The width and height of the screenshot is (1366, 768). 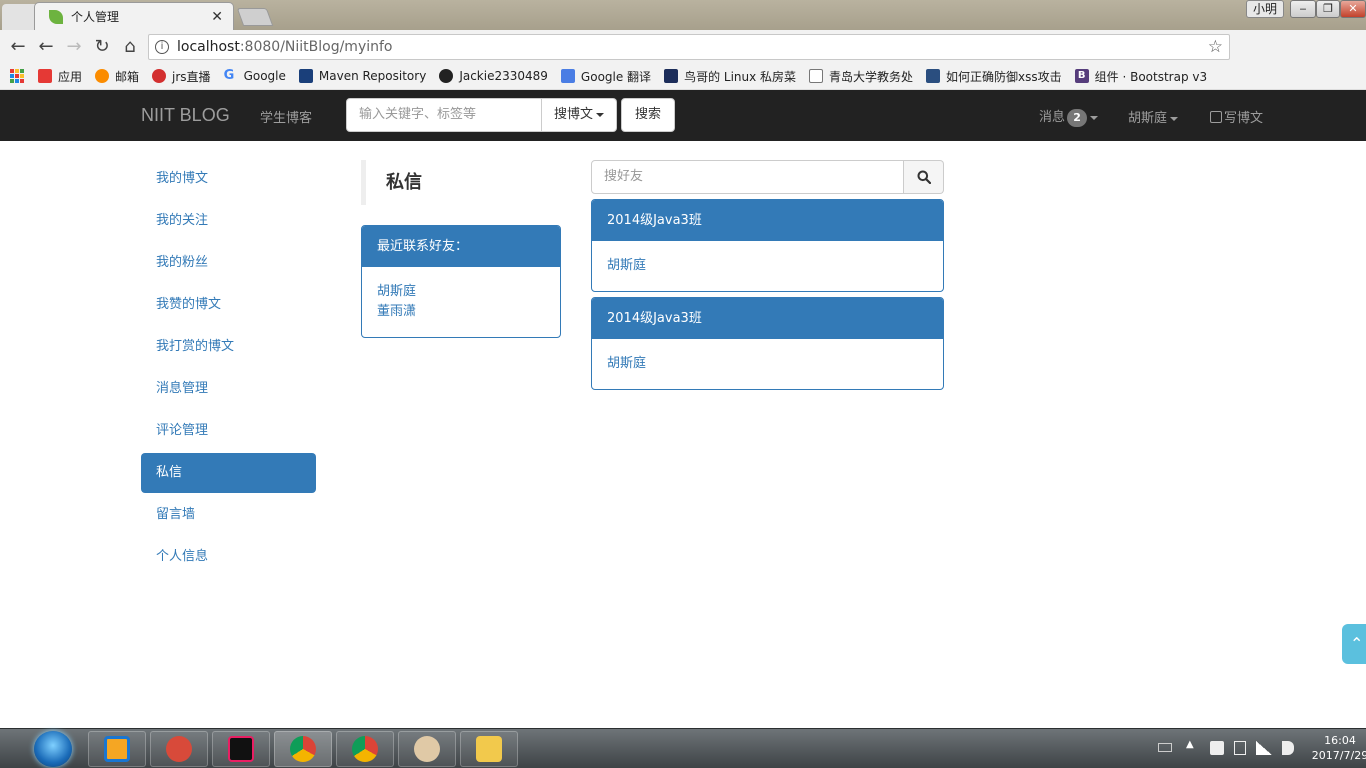 What do you see at coordinates (1216, 117) in the screenshot?
I see `edit-icon` at bounding box center [1216, 117].